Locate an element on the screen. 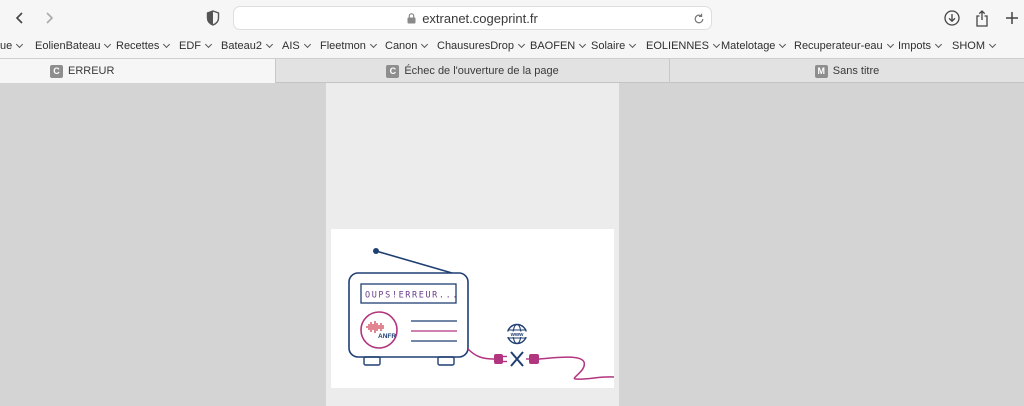  bookmark-folder: Matelotage is located at coordinates (754, 46).